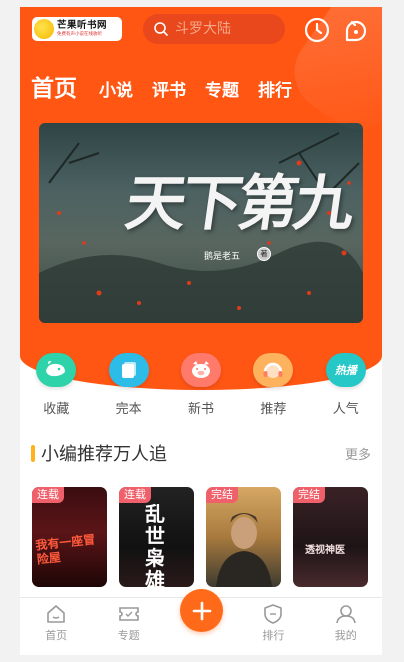  I want to click on mango-logo-icon, so click(44, 29).